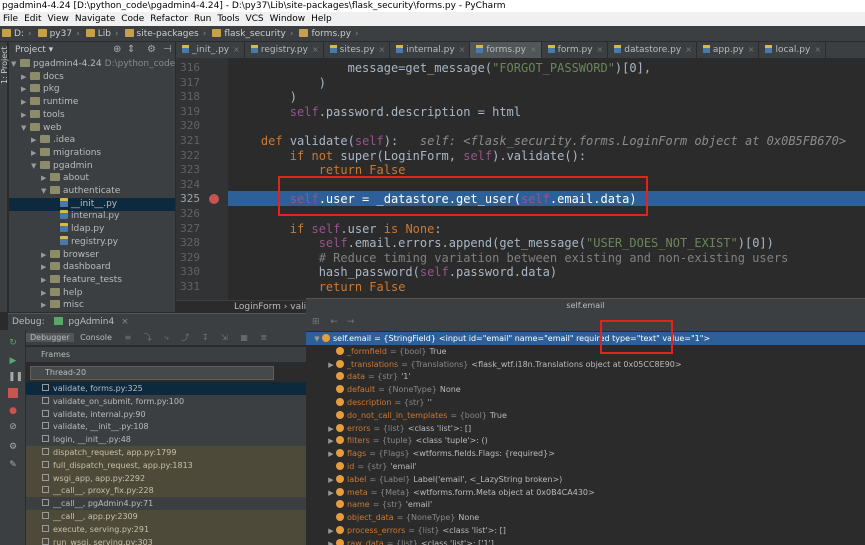  Describe the element at coordinates (30, 50) in the screenshot. I see `project-label: Project` at that location.